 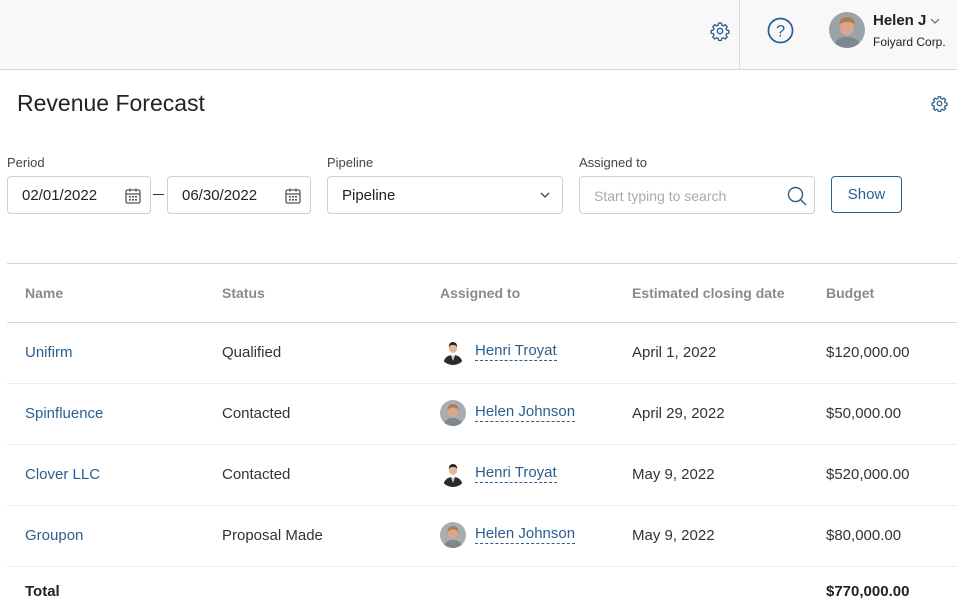 I want to click on closing-date: April 1, 2022, so click(x=674, y=352).